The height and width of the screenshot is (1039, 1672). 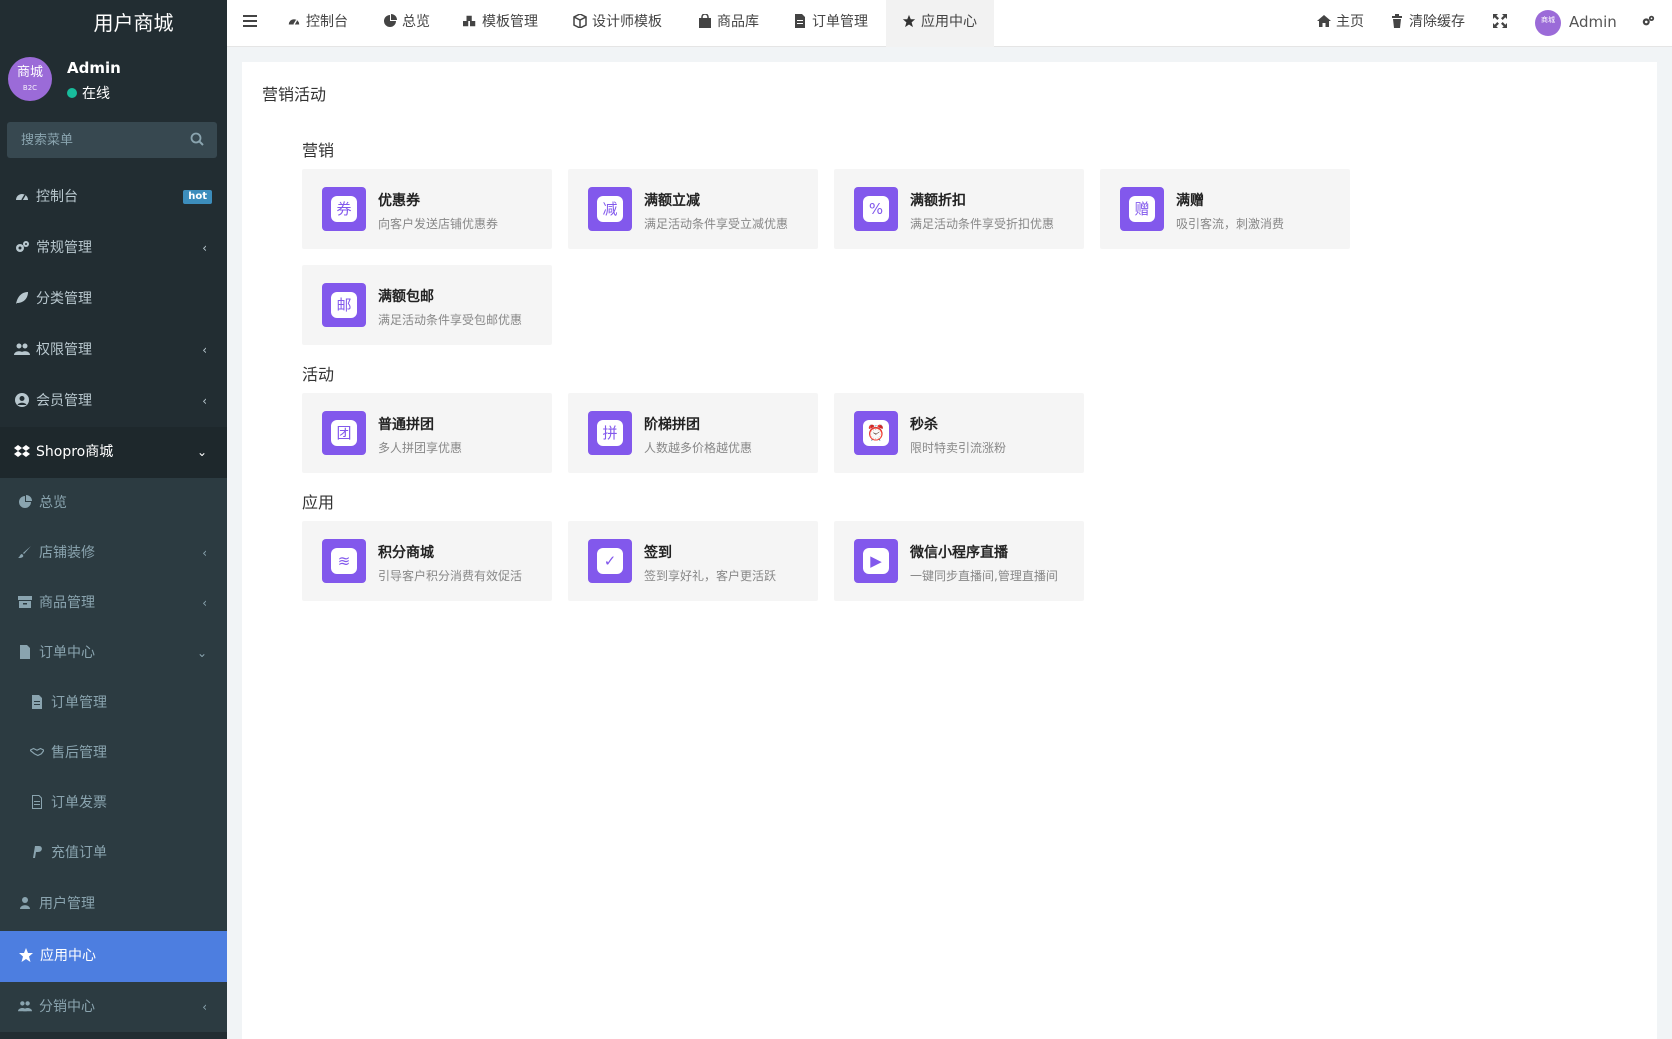 I want to click on star-icon, so click(x=26, y=955).